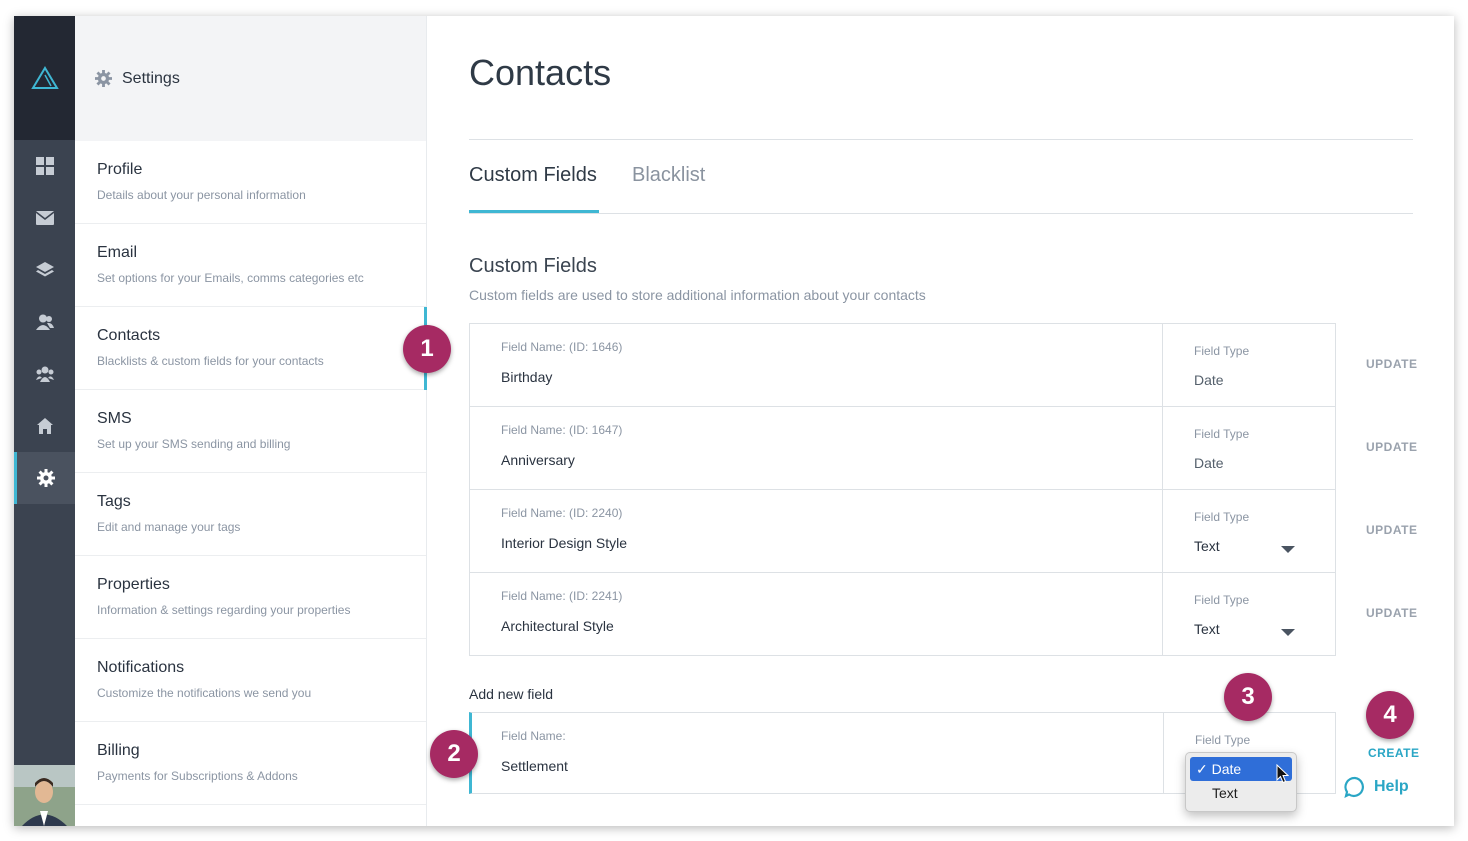 This screenshot has height=841, width=1468. Describe the element at coordinates (527, 377) in the screenshot. I see `field-name-value: Birthday` at that location.